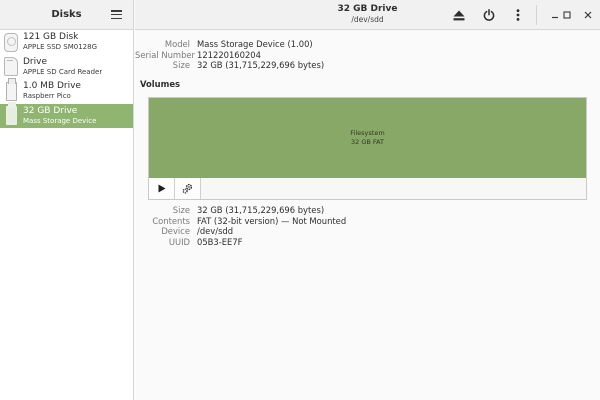 The image size is (600, 400). I want to click on info-key: Device, so click(175, 231).